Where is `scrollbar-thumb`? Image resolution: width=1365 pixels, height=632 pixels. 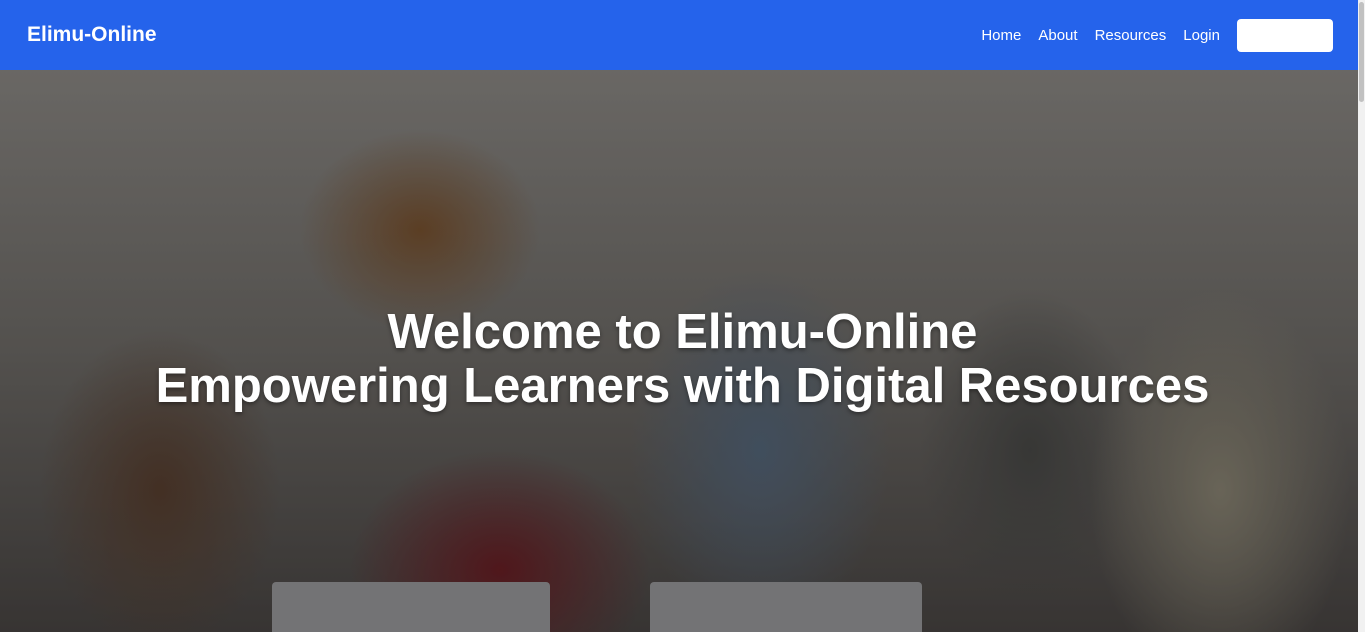
scrollbar-thumb is located at coordinates (1361, 52).